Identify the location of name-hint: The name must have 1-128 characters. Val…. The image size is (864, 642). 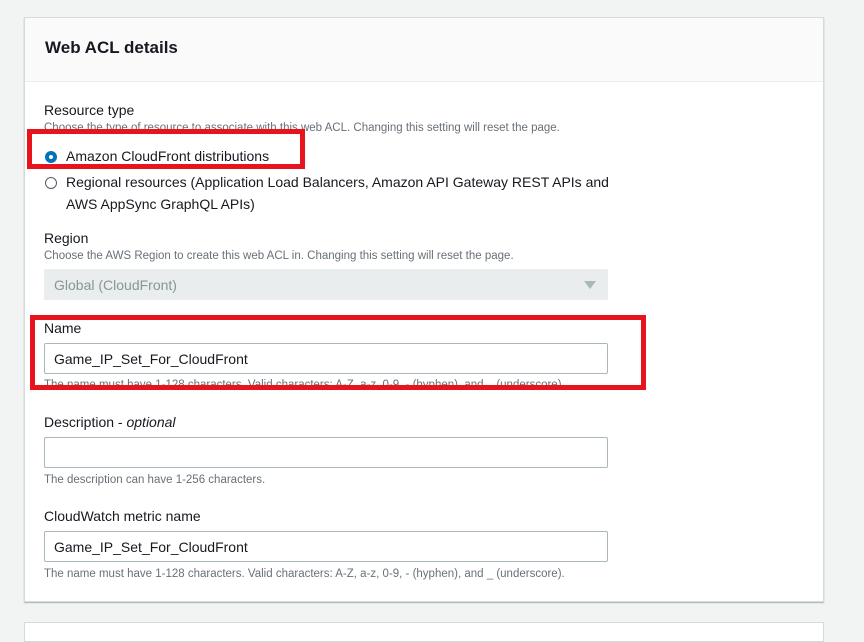
(304, 382).